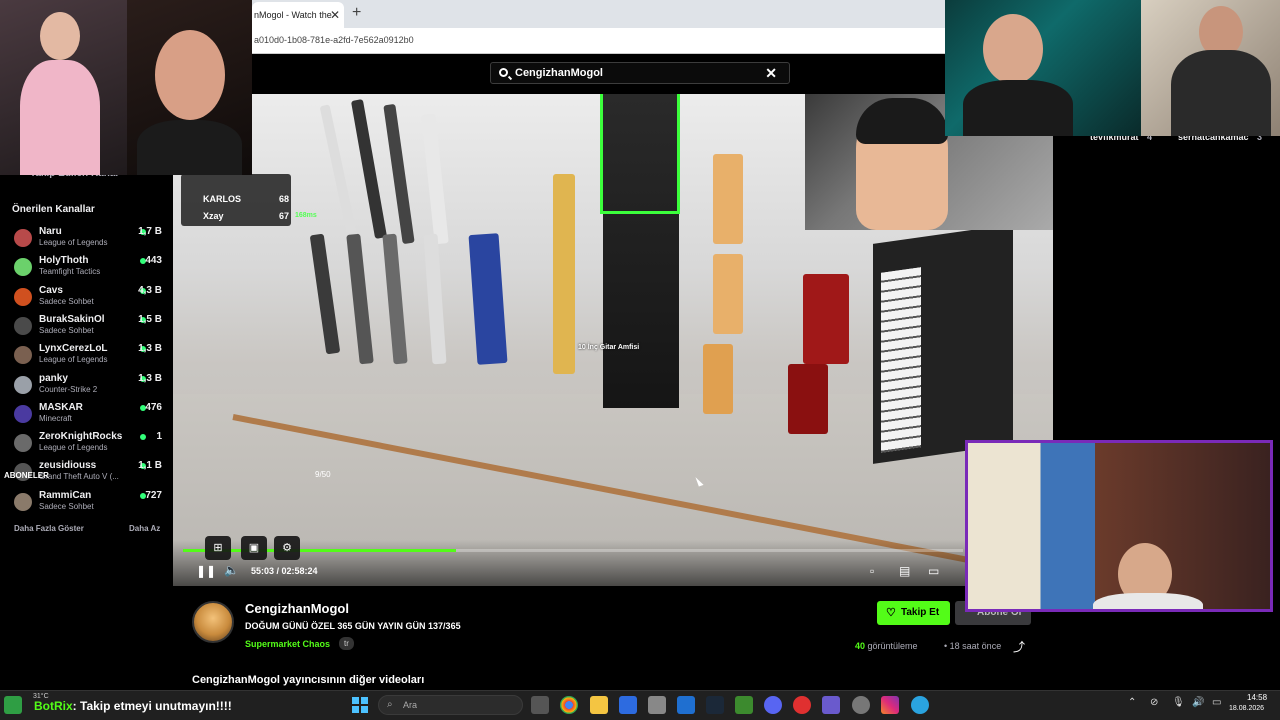 The width and height of the screenshot is (1280, 720). I want to click on recommended-channel: Cavs Sadece Sohbet 4,3 B, so click(89, 299).